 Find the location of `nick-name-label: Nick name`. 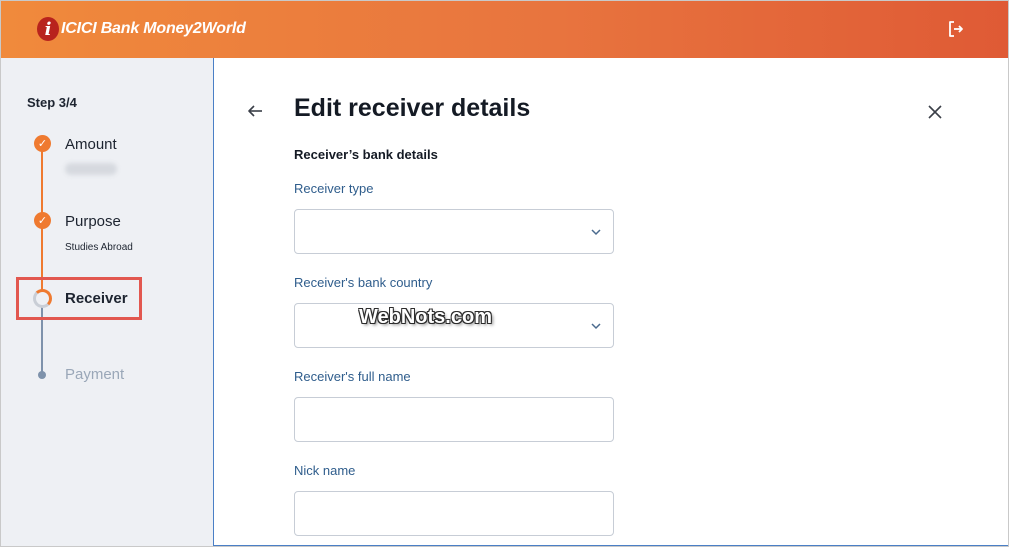

nick-name-label: Nick name is located at coordinates (325, 470).